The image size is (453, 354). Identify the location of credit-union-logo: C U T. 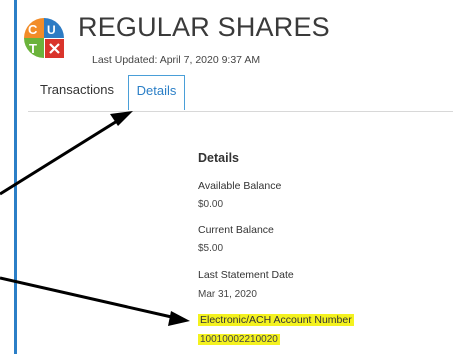
(44, 38).